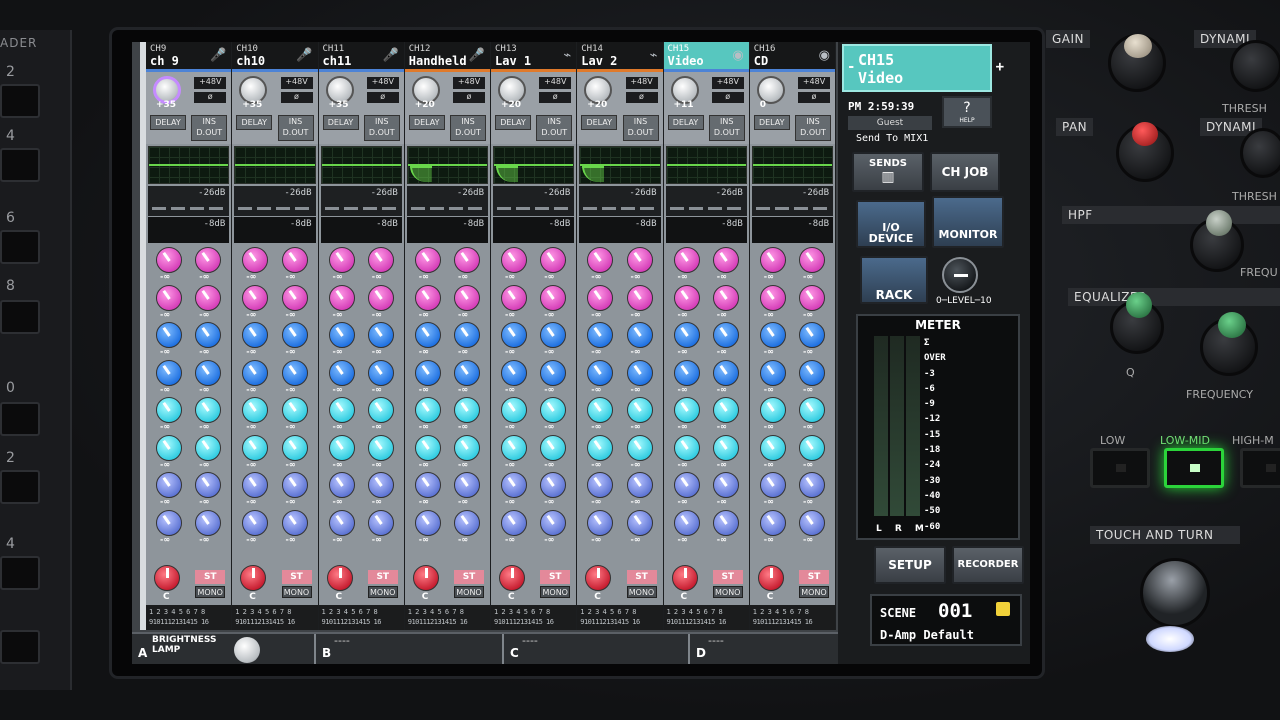 This screenshot has width=1280, height=720. I want to click on channel-name-header: CH14 Lav 2 ⌁, so click(620, 57).